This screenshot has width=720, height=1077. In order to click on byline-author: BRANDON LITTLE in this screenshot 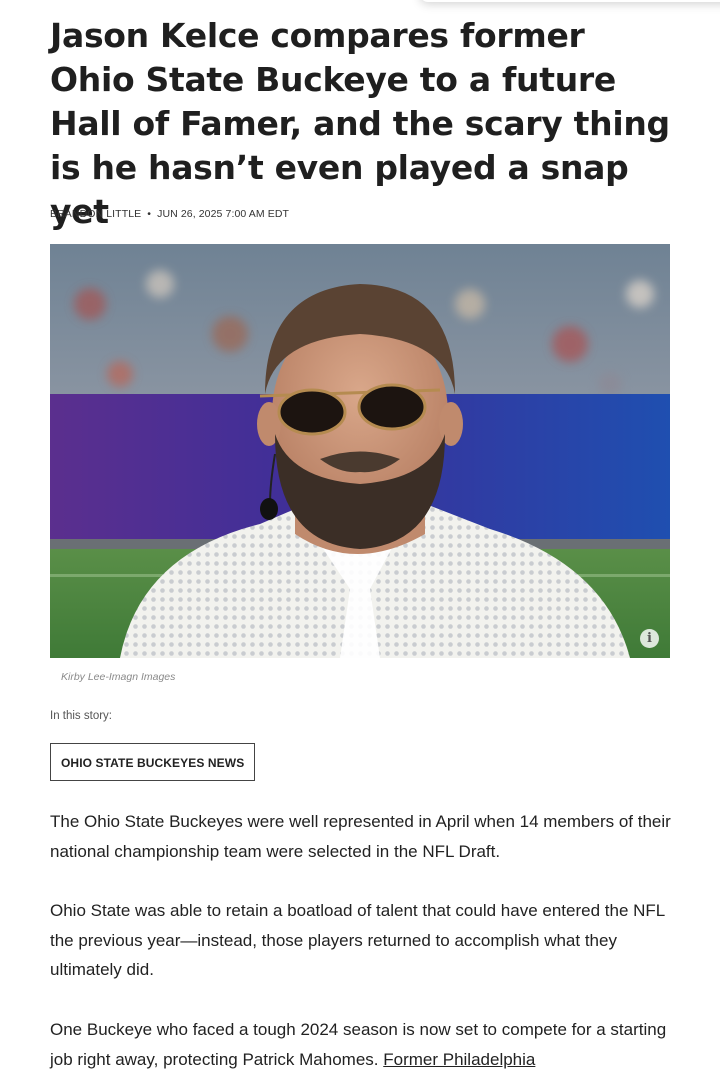, I will do `click(95, 214)`.